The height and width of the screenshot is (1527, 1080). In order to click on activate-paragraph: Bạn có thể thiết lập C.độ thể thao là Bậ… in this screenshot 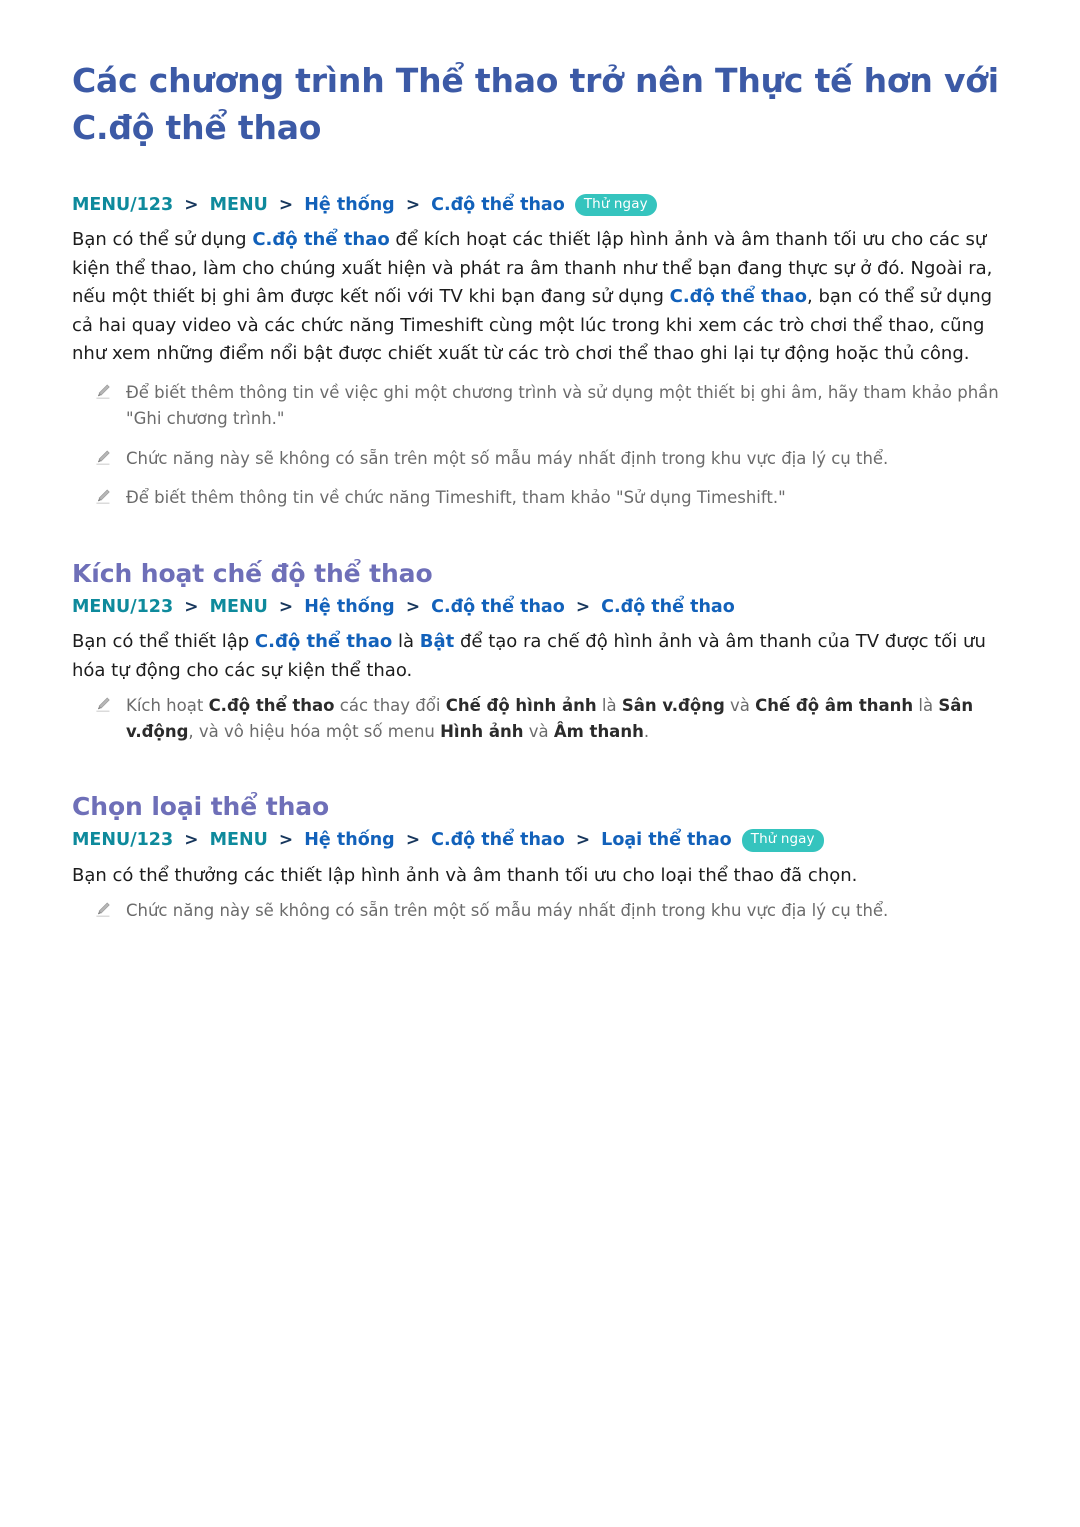, I will do `click(544, 656)`.